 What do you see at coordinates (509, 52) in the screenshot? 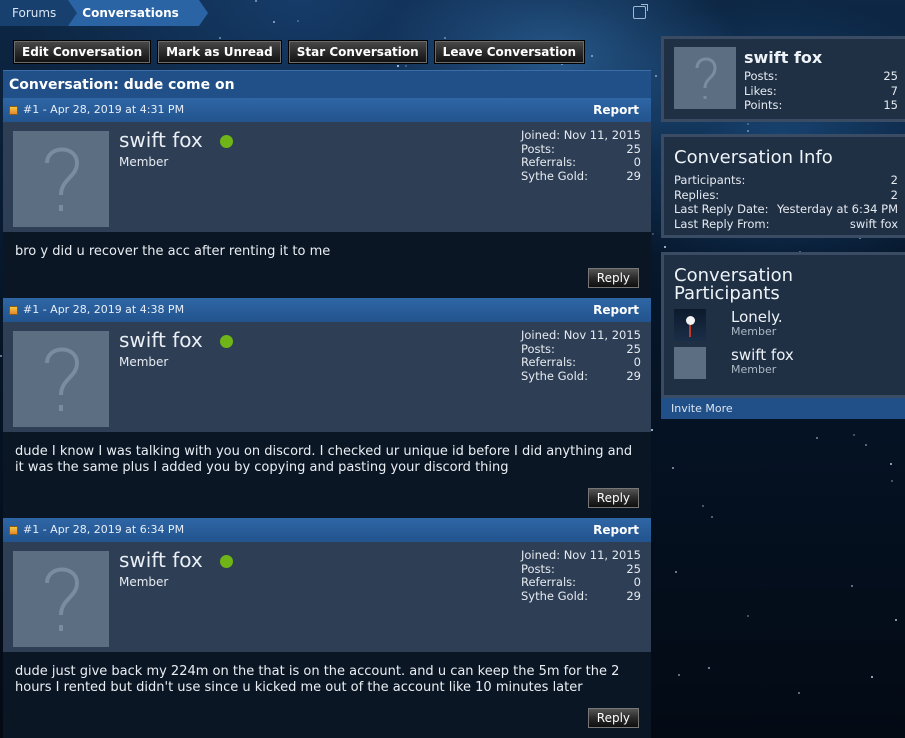
I see `leave-conversation-button: Leave Conversation` at bounding box center [509, 52].